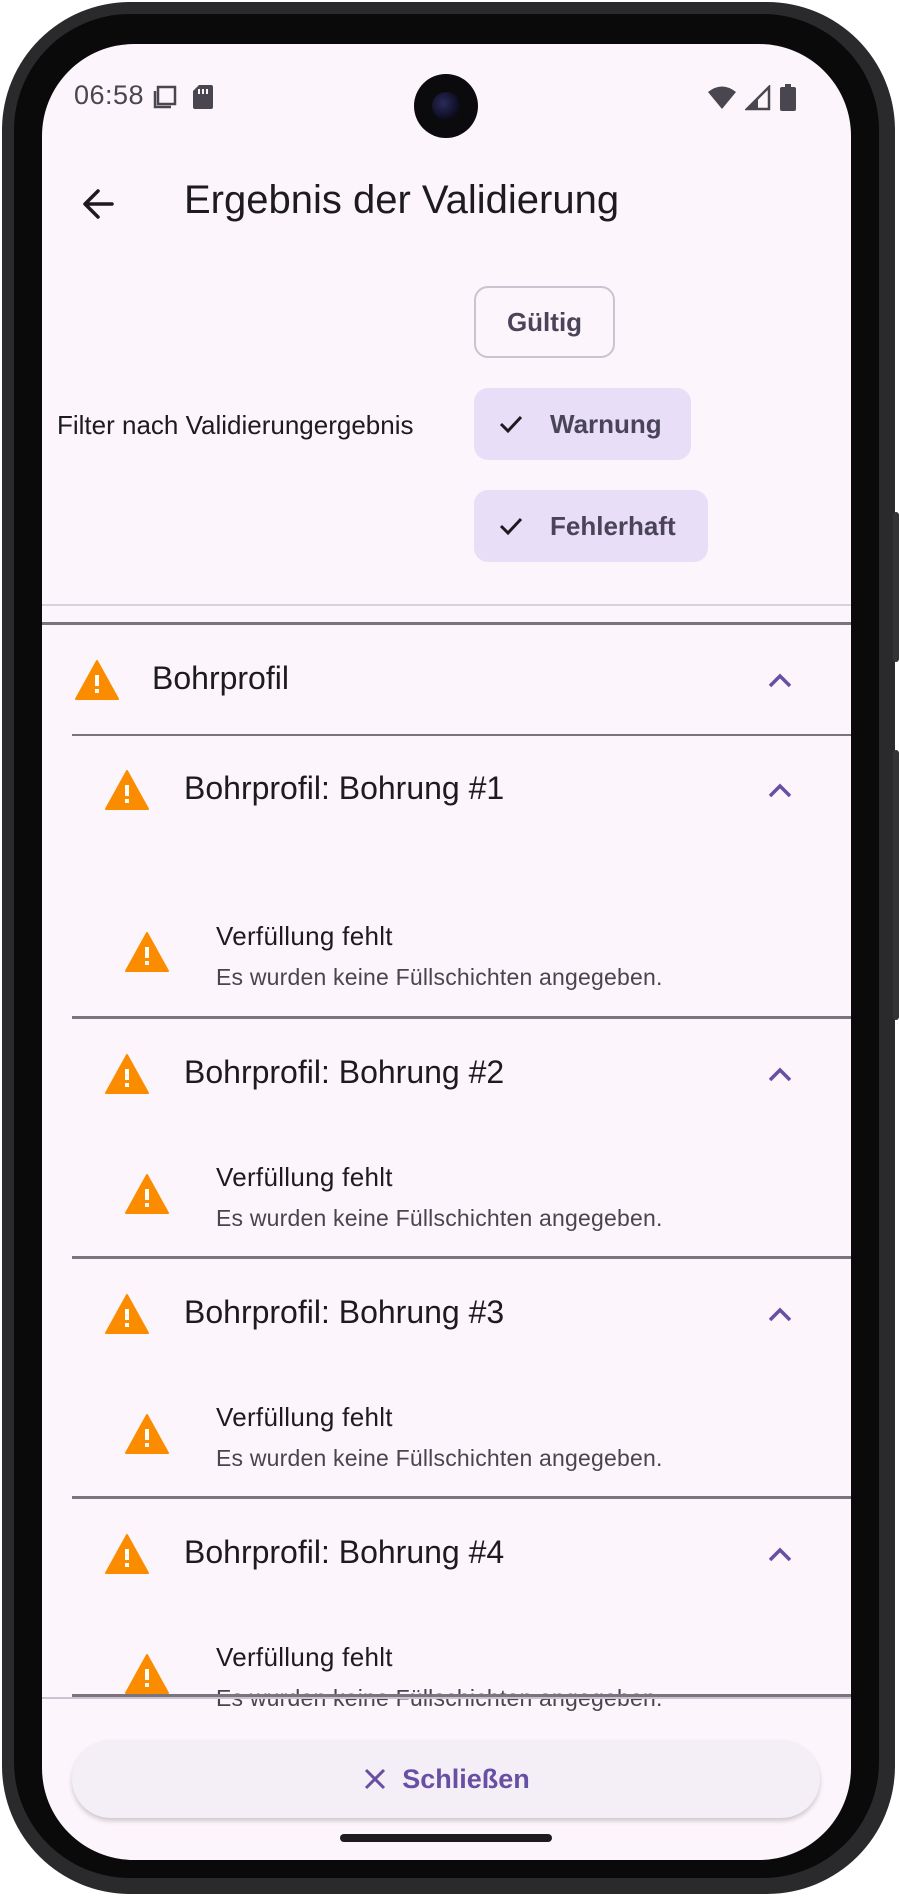  Describe the element at coordinates (235, 425) in the screenshot. I see `filter-label: Filter nach Validierungergebnis` at that location.